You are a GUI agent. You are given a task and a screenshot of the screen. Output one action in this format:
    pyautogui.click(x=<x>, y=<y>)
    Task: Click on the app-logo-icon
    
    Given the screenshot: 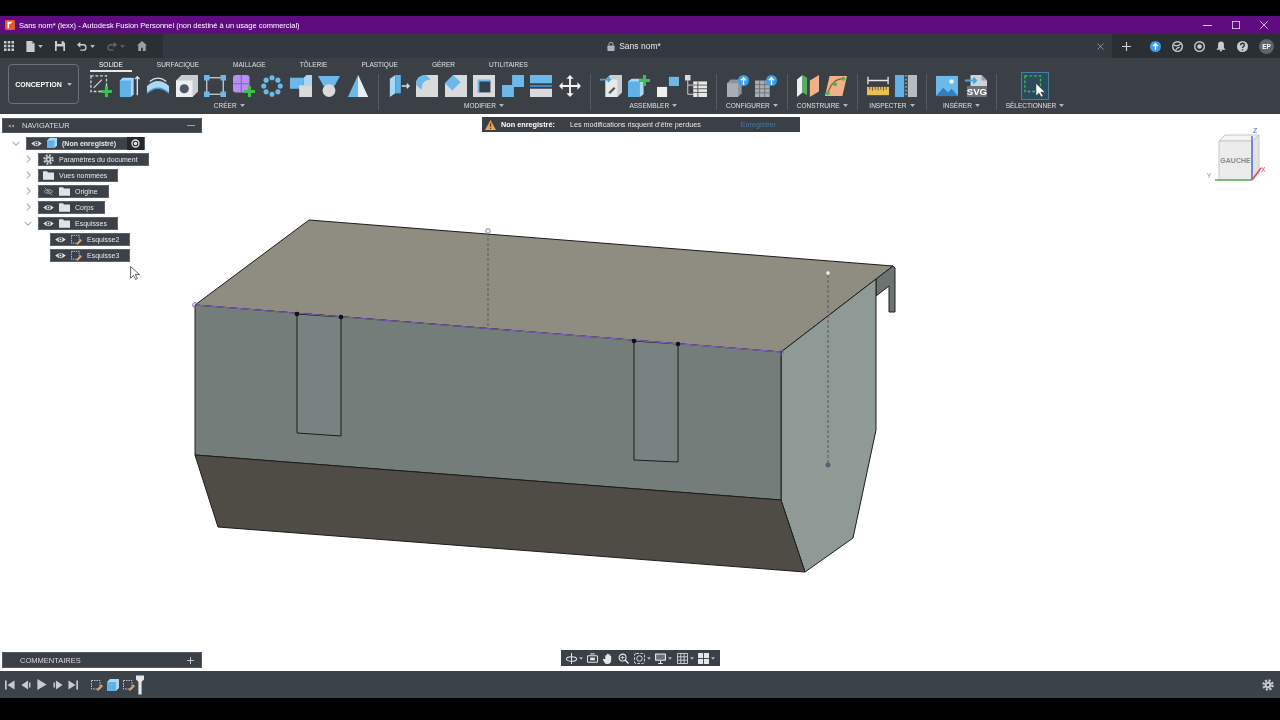 What is the action you would take?
    pyautogui.click(x=10, y=25)
    